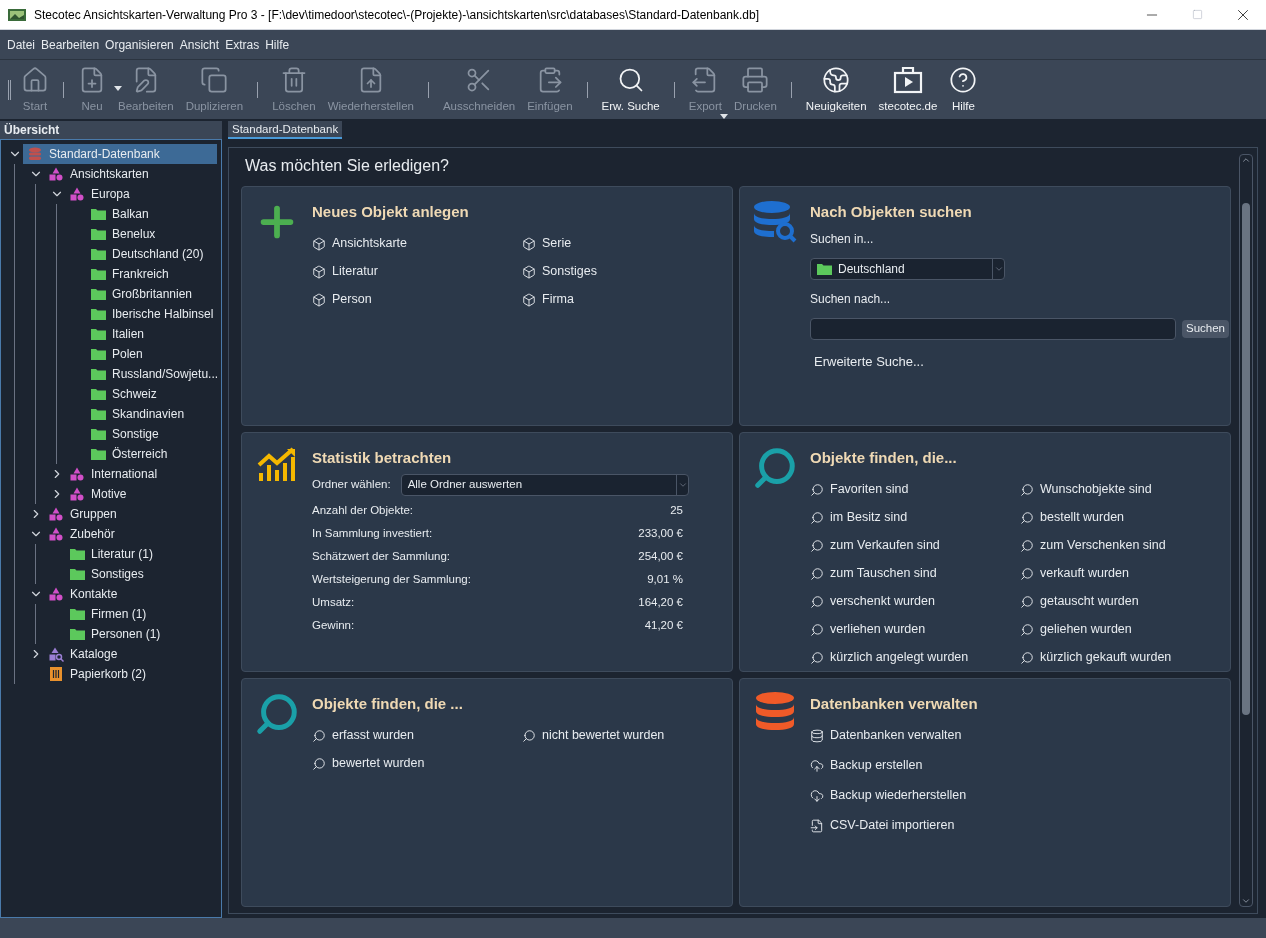  What do you see at coordinates (113, 554) in the screenshot?
I see `tree-item: Literatur (1)` at bounding box center [113, 554].